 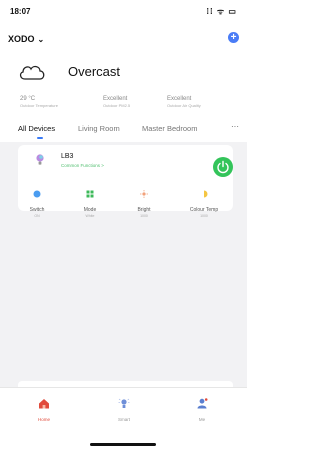 What do you see at coordinates (144, 201) in the screenshot?
I see `function-bright: Bright 1000` at bounding box center [144, 201].